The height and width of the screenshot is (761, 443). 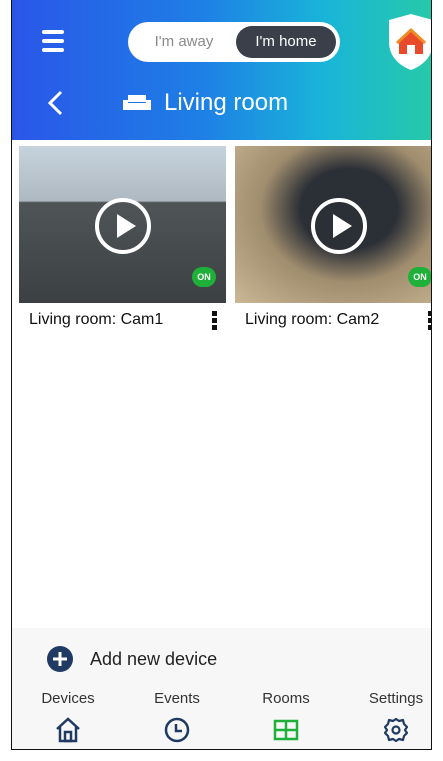 I want to click on page-title-group: Living room, so click(x=205, y=103).